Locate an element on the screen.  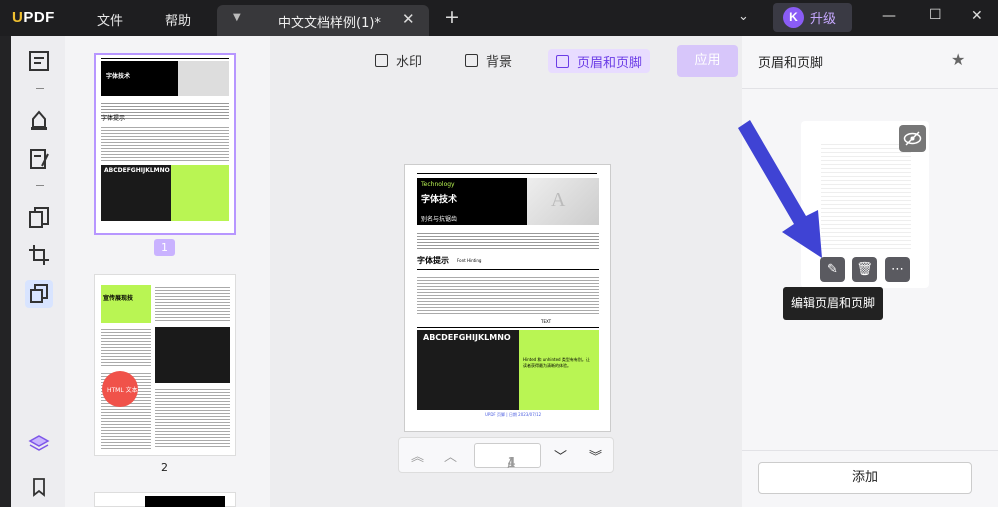
maximize-button: ☐ is located at coordinates (935, 15).